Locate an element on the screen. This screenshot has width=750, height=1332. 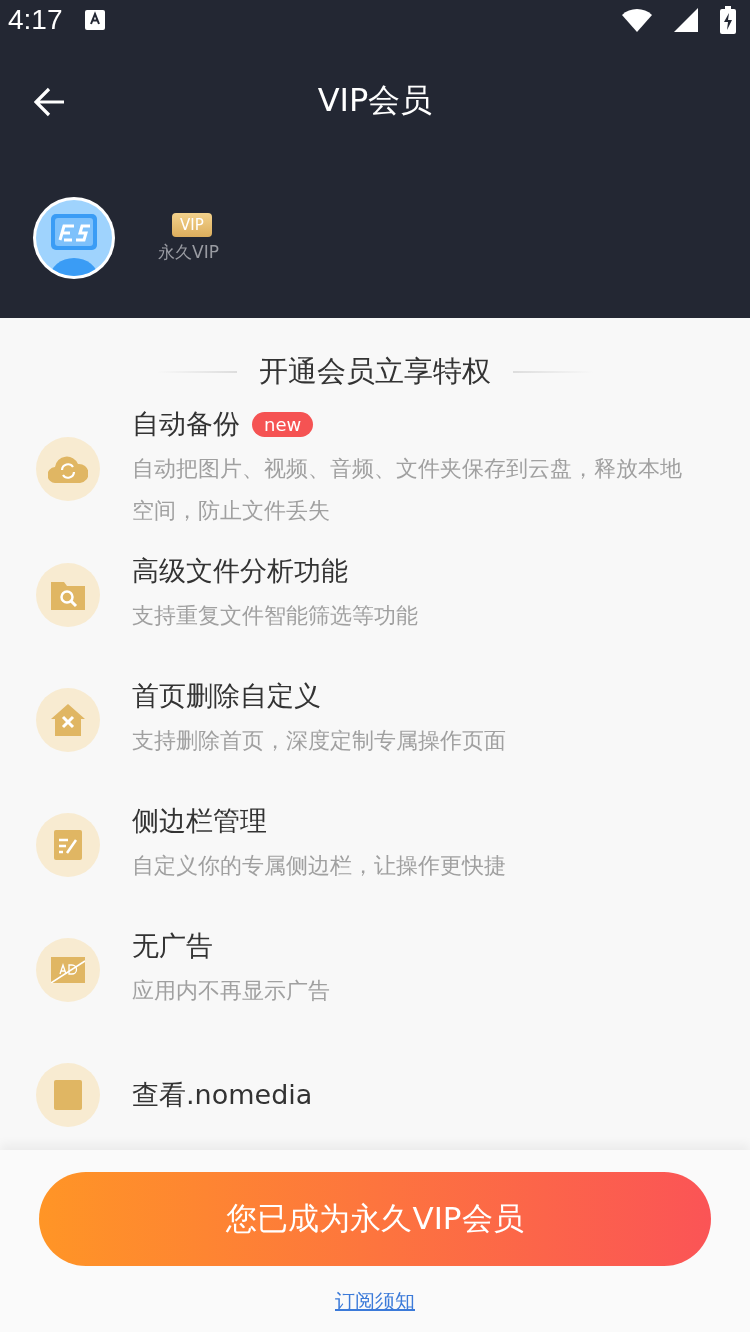
home-delete-icon is located at coordinates (68, 719).